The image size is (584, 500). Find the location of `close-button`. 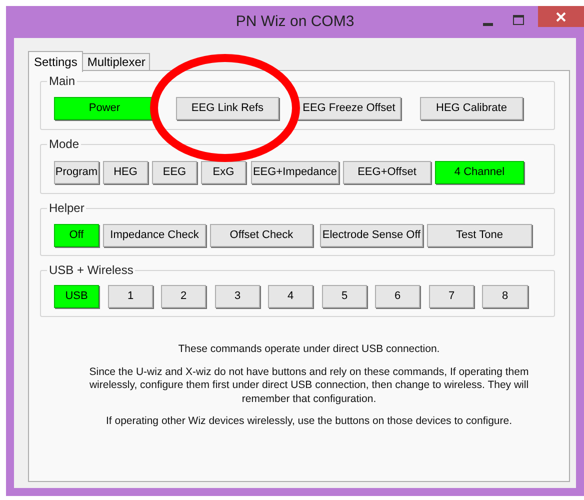

close-button is located at coordinates (561, 16).